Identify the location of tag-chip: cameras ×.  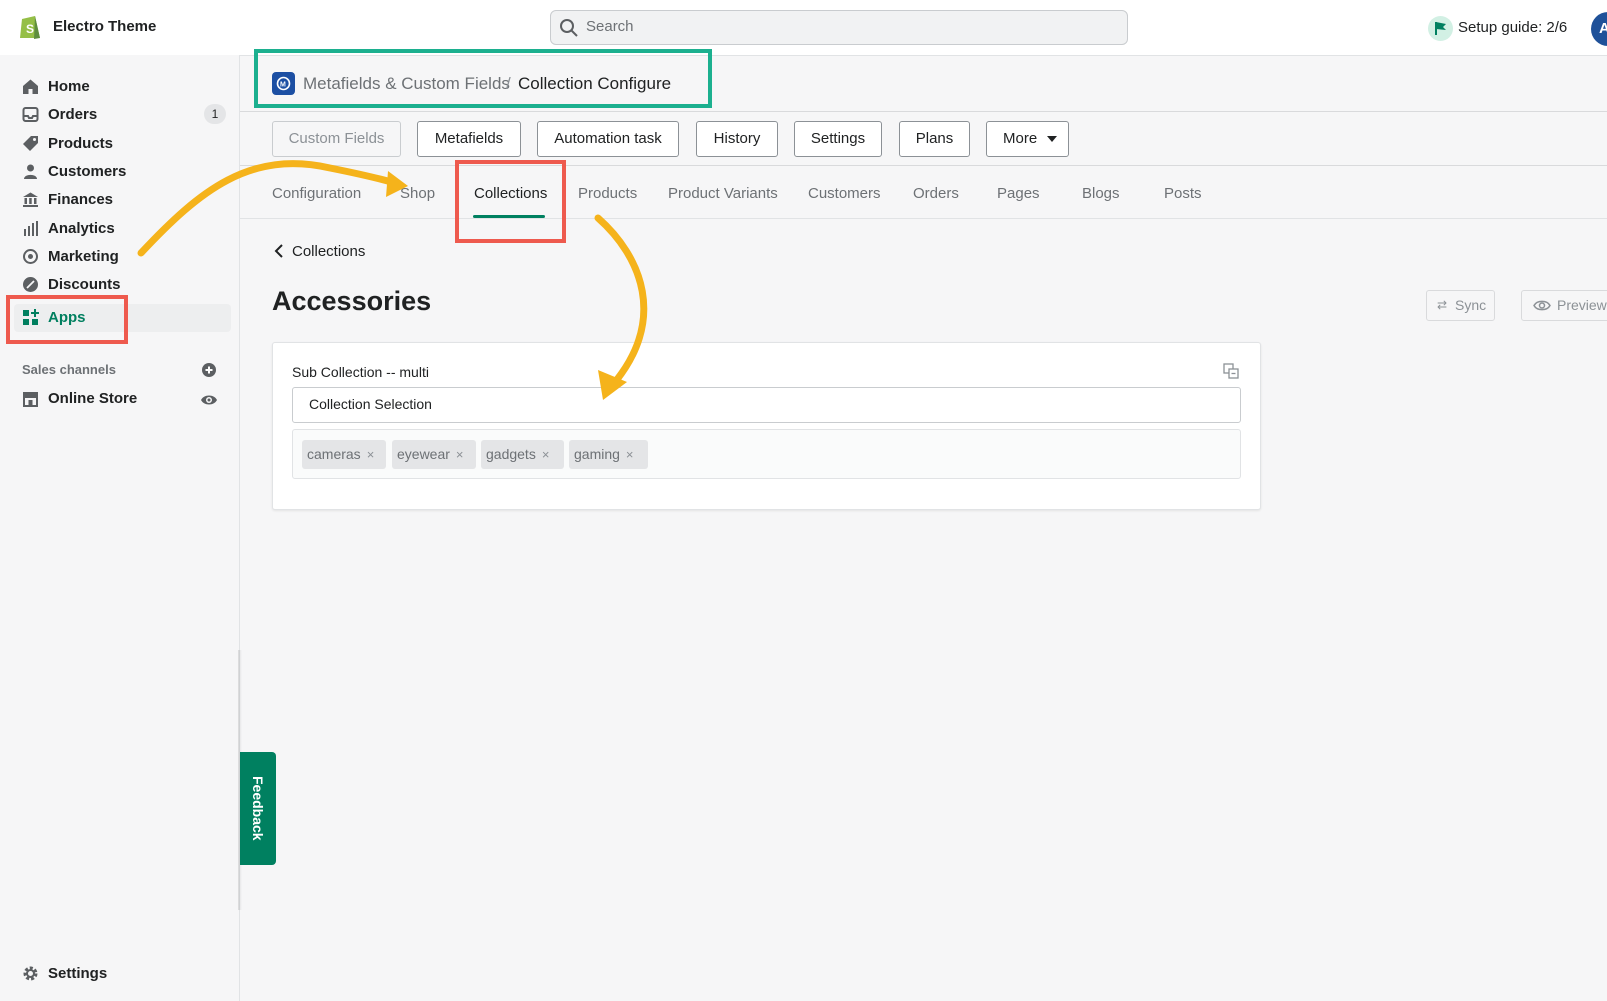
(344, 454).